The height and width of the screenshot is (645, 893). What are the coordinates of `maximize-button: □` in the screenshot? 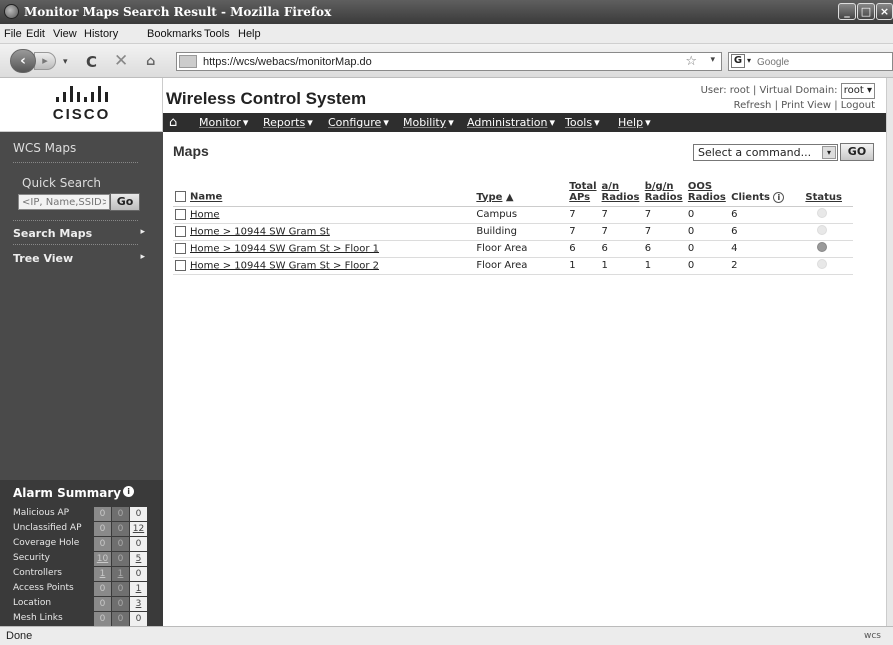 It's located at (866, 11).